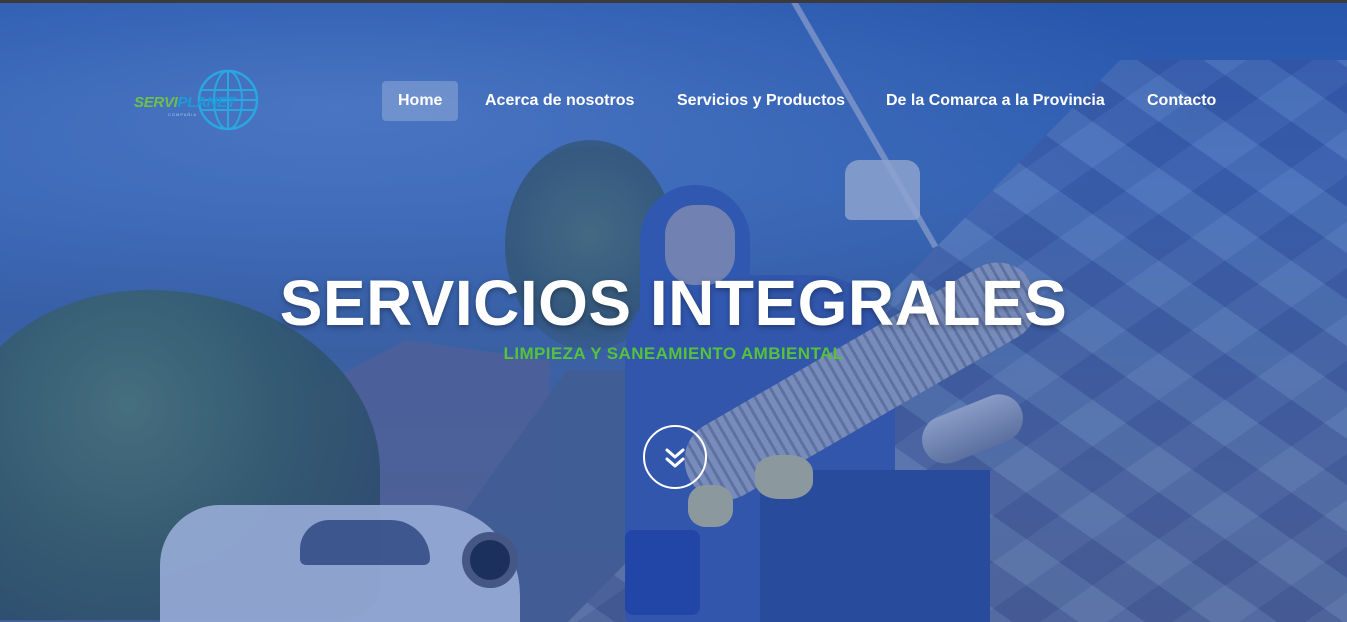 The width and height of the screenshot is (1347, 622). What do you see at coordinates (1181, 101) in the screenshot?
I see `nav-item-contacto: Contacto` at bounding box center [1181, 101].